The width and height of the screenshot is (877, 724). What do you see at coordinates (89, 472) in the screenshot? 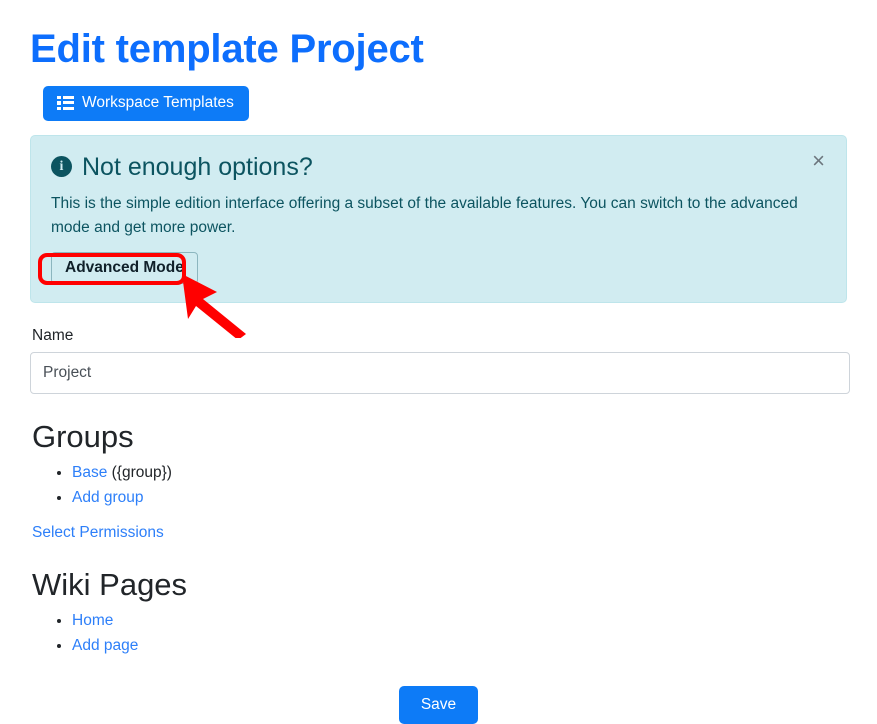
I see `group-link-base: Base` at bounding box center [89, 472].